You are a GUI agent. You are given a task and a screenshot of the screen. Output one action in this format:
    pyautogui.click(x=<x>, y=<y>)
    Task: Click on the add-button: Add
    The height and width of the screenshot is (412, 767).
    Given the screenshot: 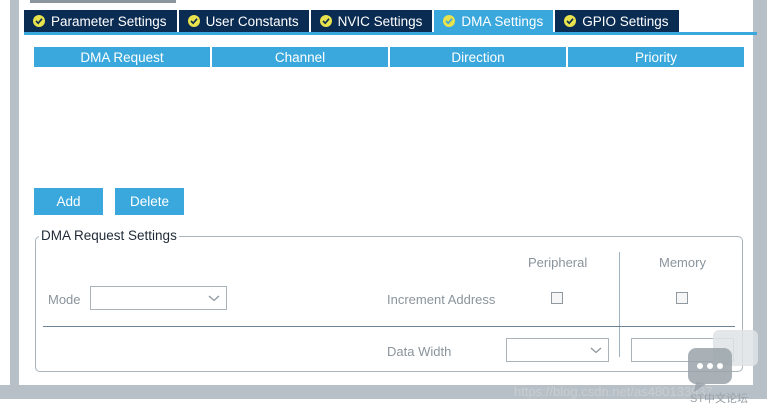 What is the action you would take?
    pyautogui.click(x=68, y=201)
    